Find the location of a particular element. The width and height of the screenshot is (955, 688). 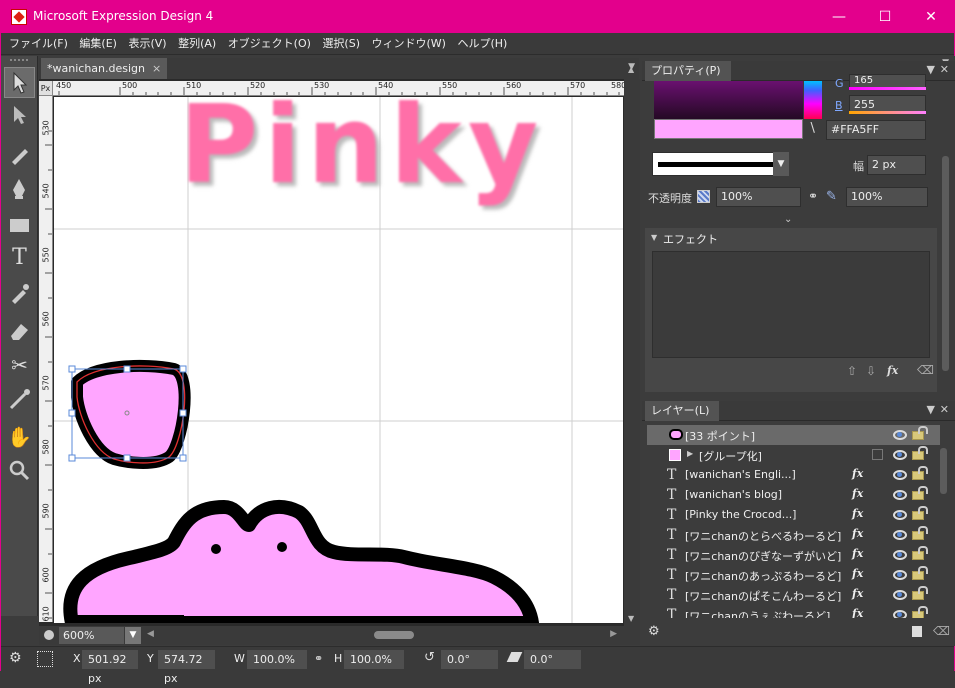

delete-layer-trash-icon: ⌫ is located at coordinates (941, 631).